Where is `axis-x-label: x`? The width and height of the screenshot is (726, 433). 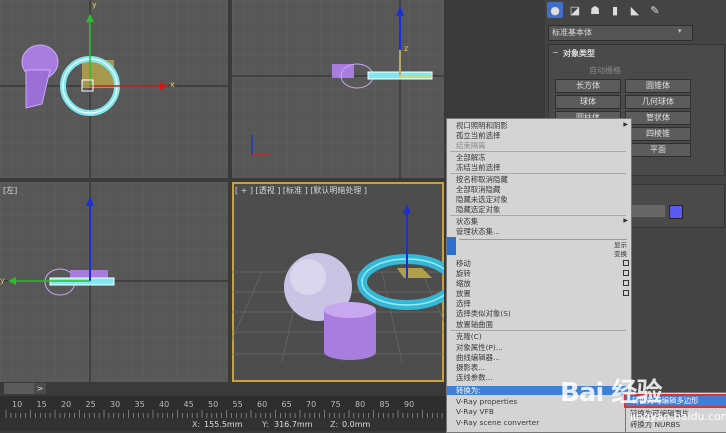 axis-x-label: x is located at coordinates (172, 84).